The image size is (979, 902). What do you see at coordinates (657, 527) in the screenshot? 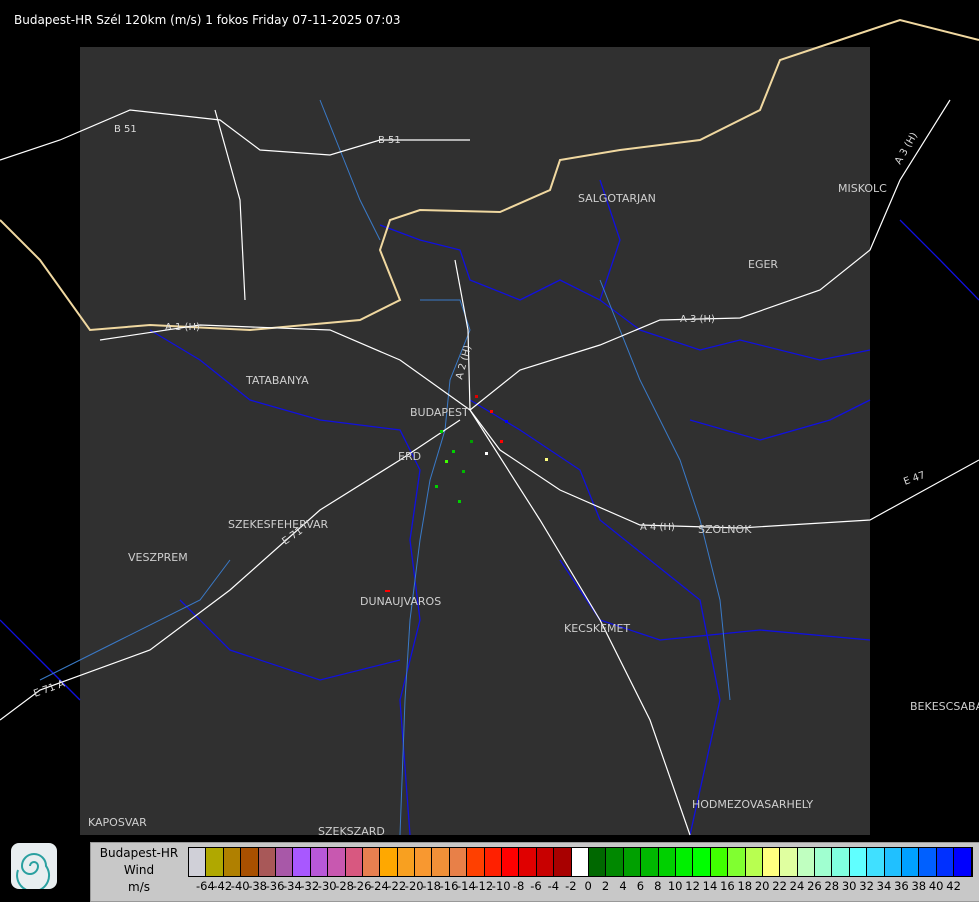
I see `road-label: A 4 (H)` at bounding box center [657, 527].